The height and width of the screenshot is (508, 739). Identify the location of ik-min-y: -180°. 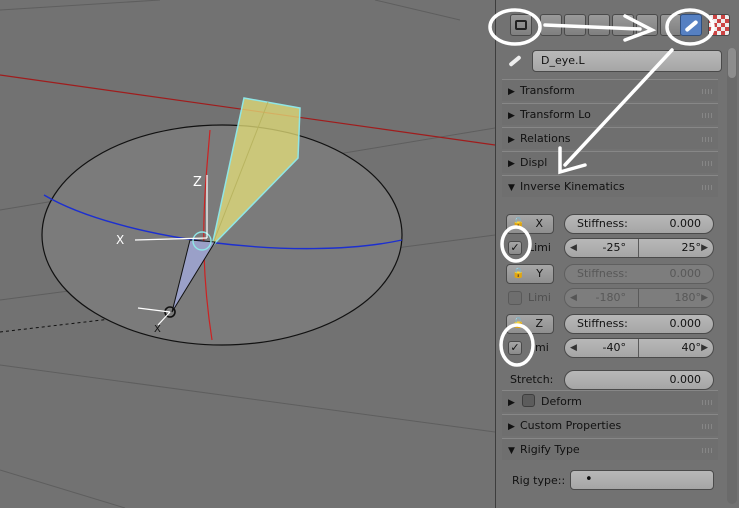
(602, 298).